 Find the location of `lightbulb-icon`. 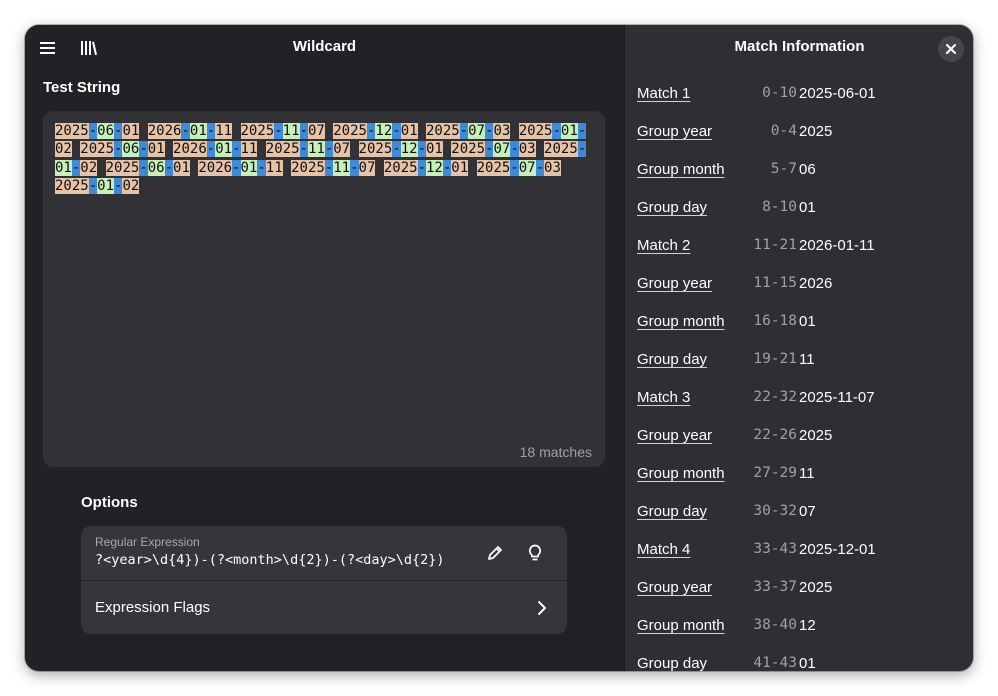

lightbulb-icon is located at coordinates (535, 553).